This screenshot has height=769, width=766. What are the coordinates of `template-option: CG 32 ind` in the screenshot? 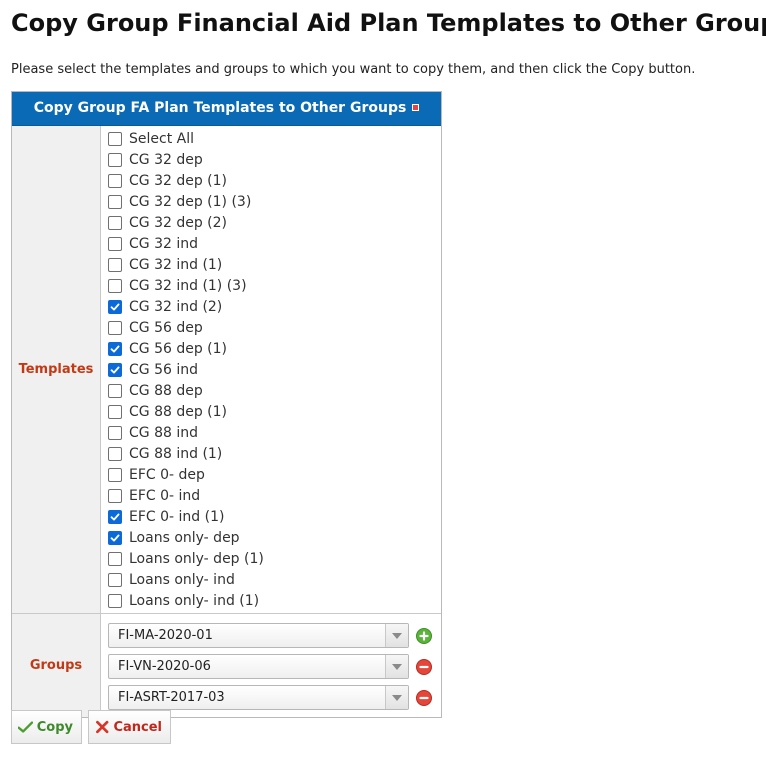 It's located at (274, 243).